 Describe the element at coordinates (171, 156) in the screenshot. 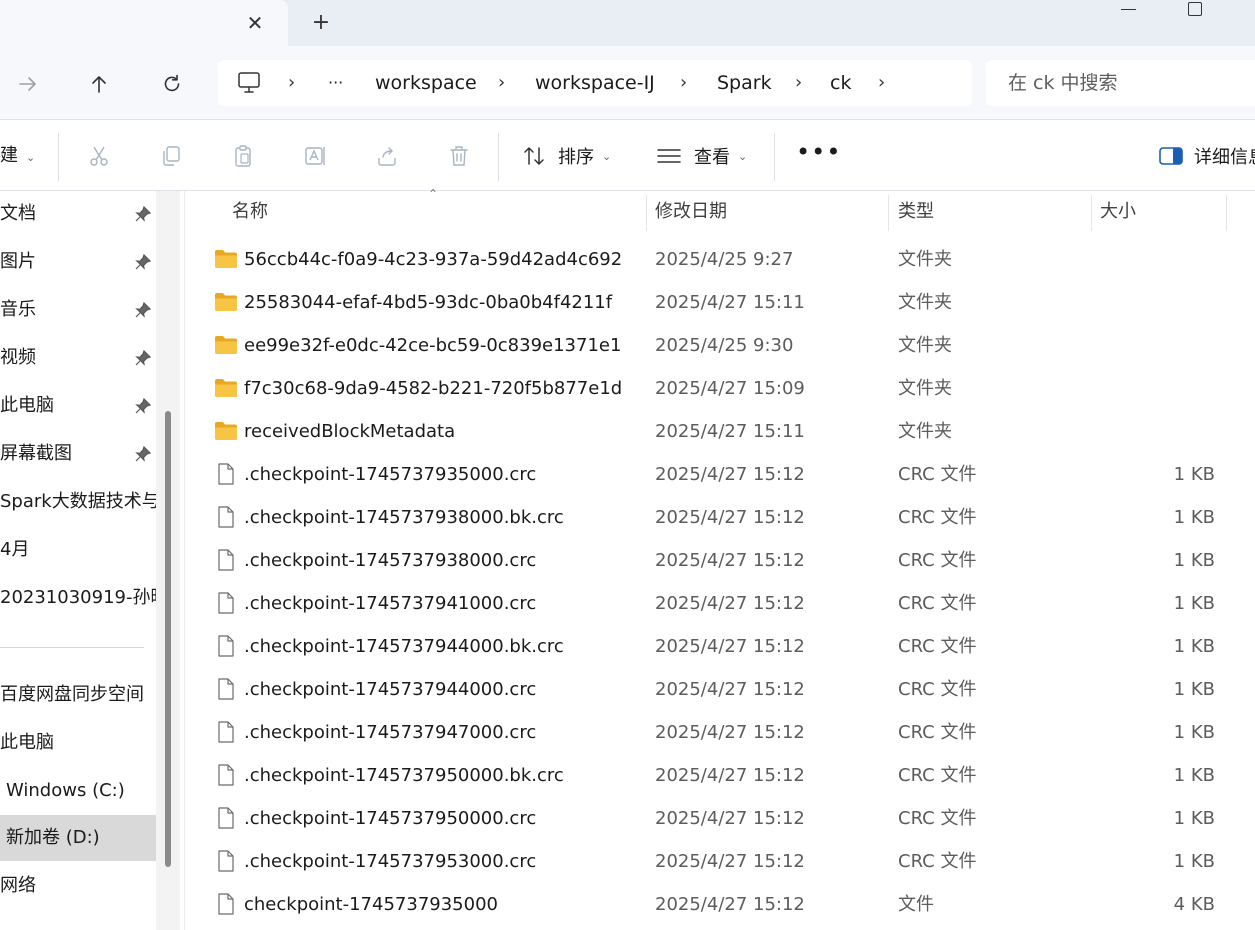

I see `copy-icon` at that location.